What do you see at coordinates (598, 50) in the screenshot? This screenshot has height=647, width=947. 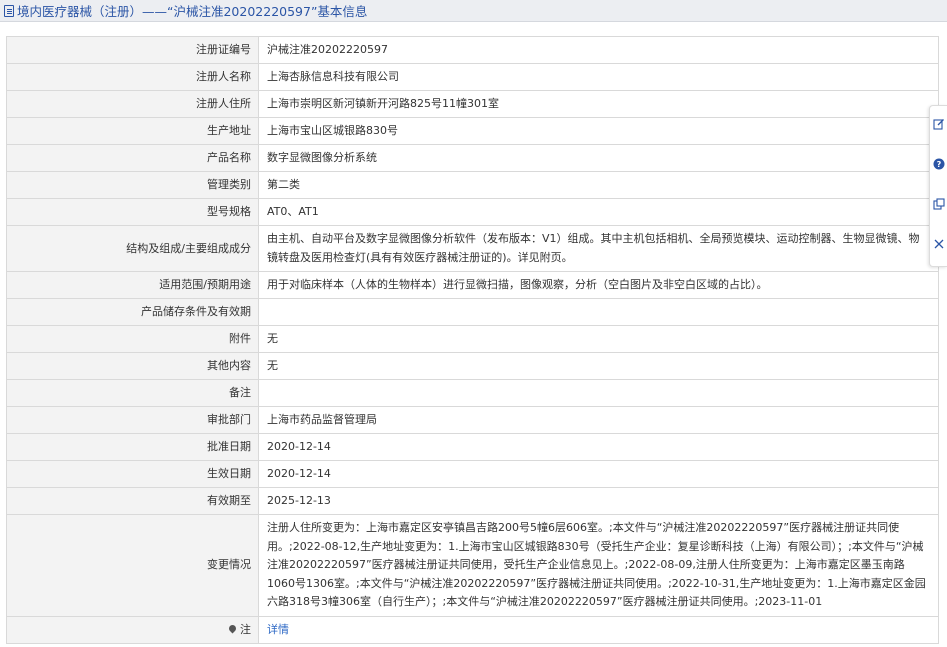 I see `row-value: 沪械注准20202220597` at bounding box center [598, 50].